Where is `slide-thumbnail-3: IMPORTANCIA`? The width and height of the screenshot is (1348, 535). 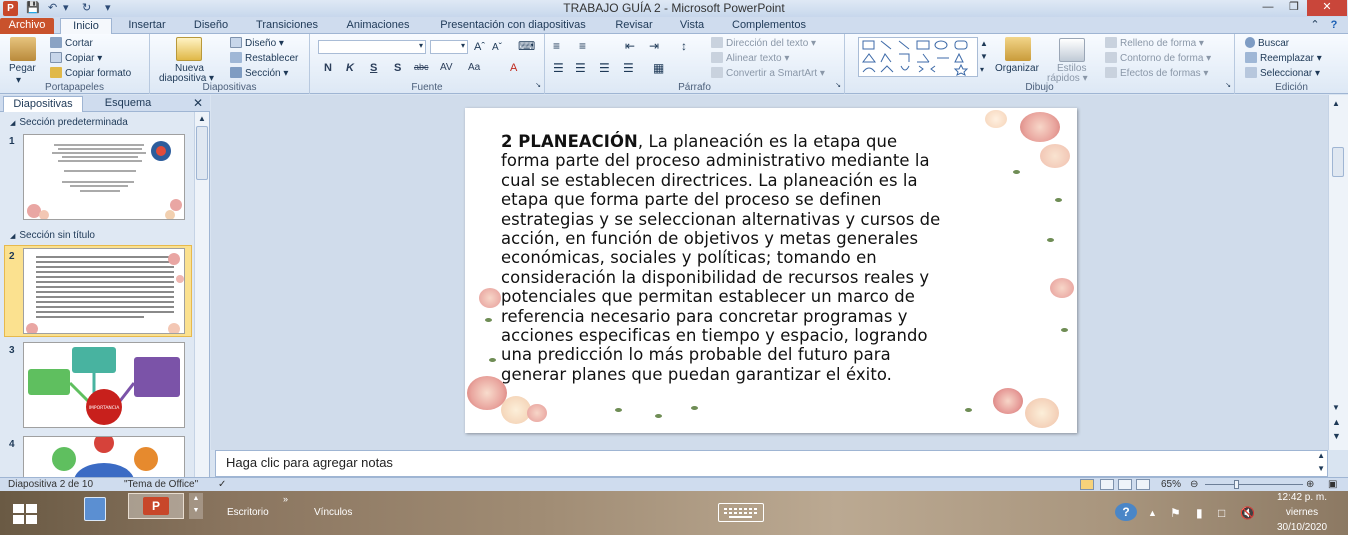
slide-thumbnail-3: IMPORTANCIA is located at coordinates (104, 385).